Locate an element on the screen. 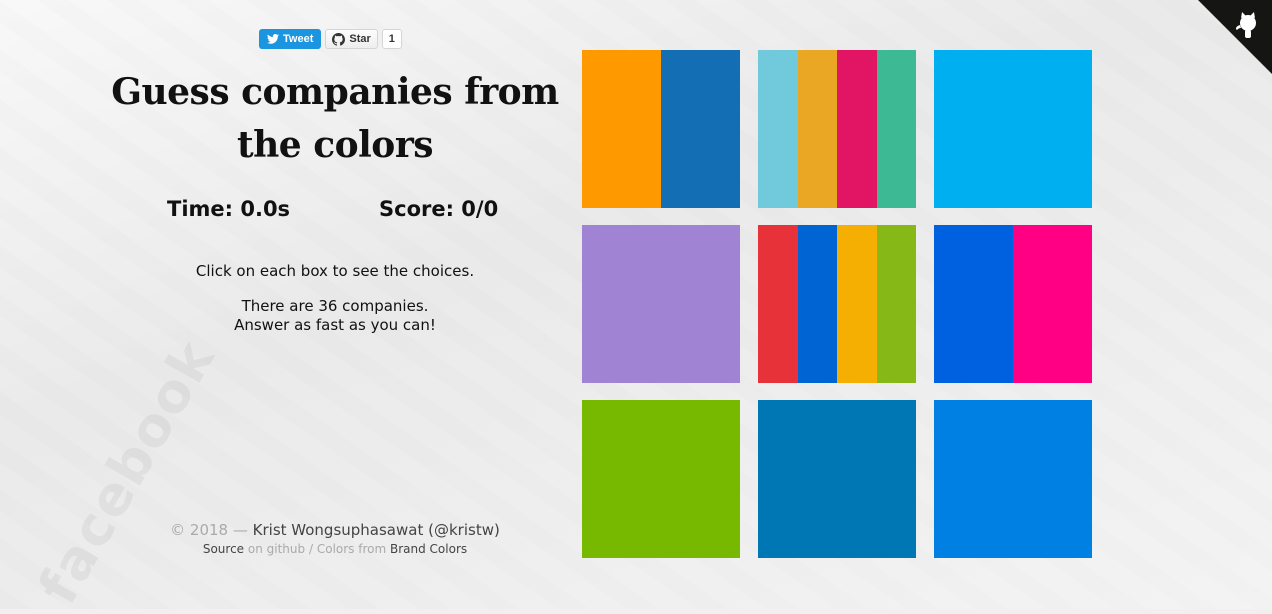 This screenshot has height=614, width=1272. footer-credit: © 2018 — Krist Wongsuphasawat (@kristw) is located at coordinates (335, 530).